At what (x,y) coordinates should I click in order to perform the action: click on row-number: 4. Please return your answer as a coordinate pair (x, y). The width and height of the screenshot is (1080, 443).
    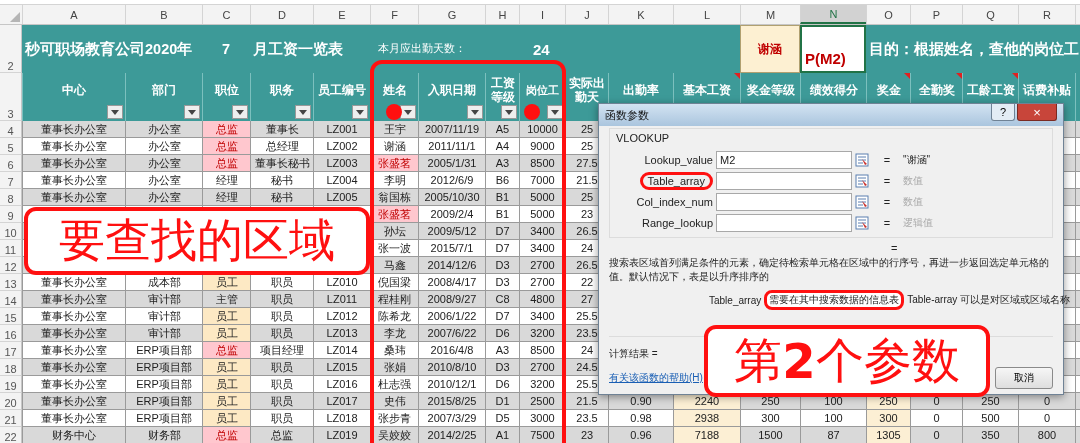
    Looking at the image, I should click on (11, 129).